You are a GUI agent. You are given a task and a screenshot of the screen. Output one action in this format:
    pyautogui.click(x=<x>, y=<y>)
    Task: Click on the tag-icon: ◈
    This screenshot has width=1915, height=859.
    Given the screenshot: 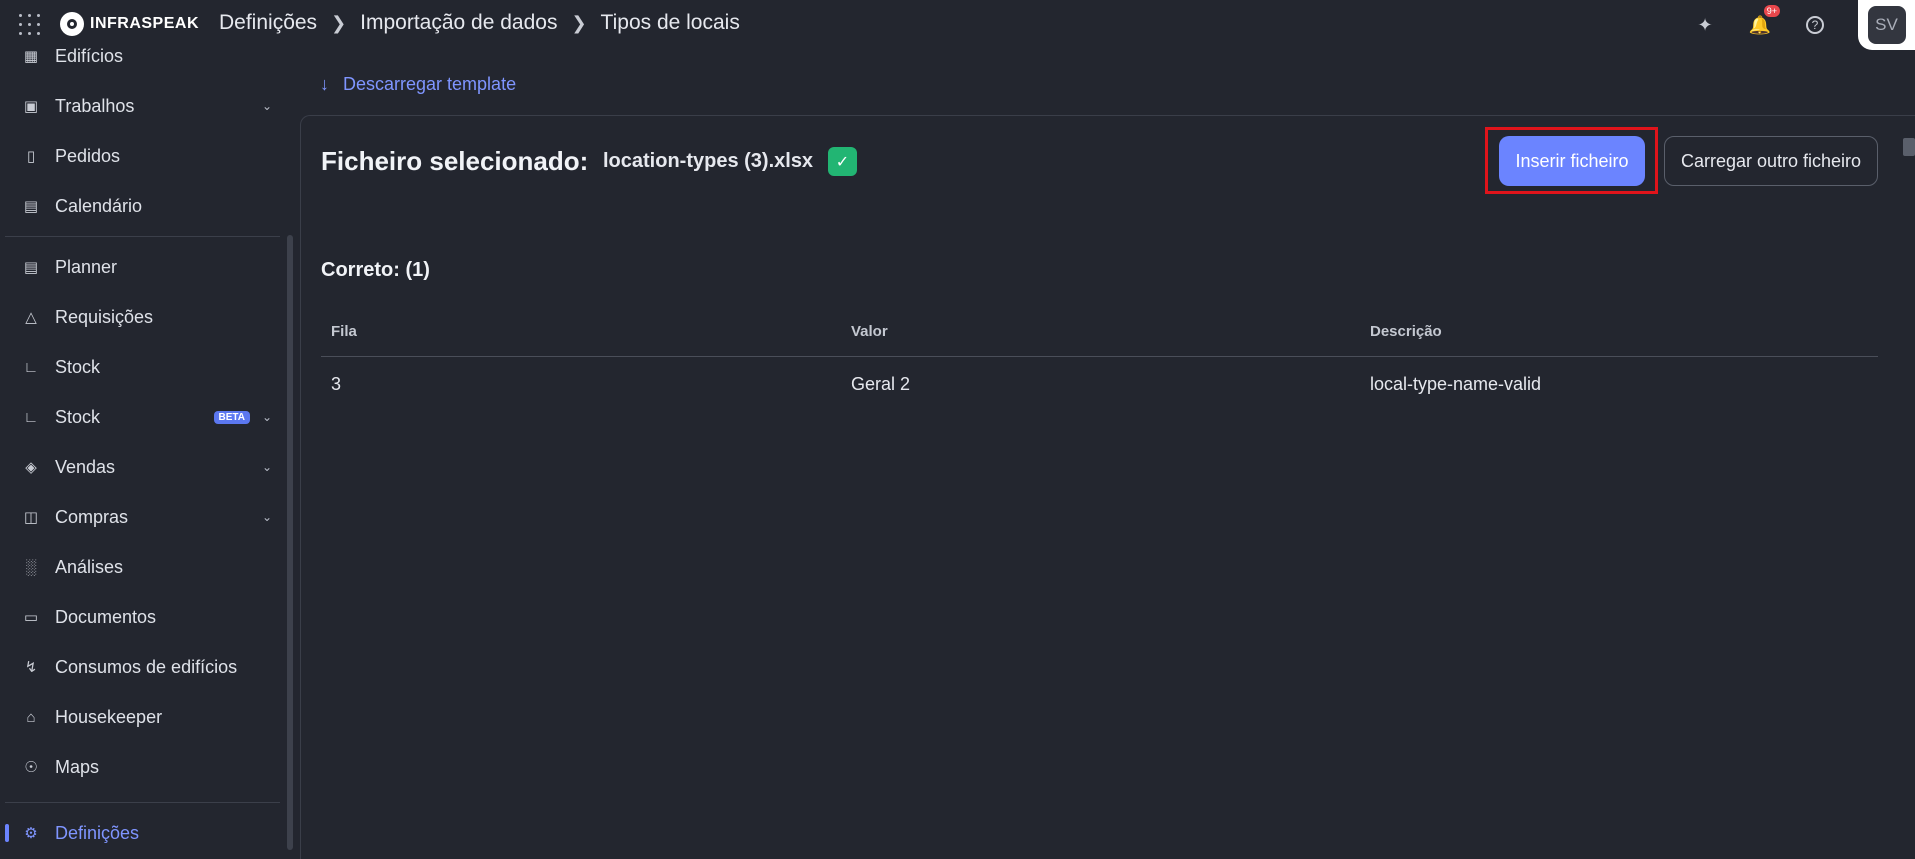 What is the action you would take?
    pyautogui.click(x=31, y=467)
    